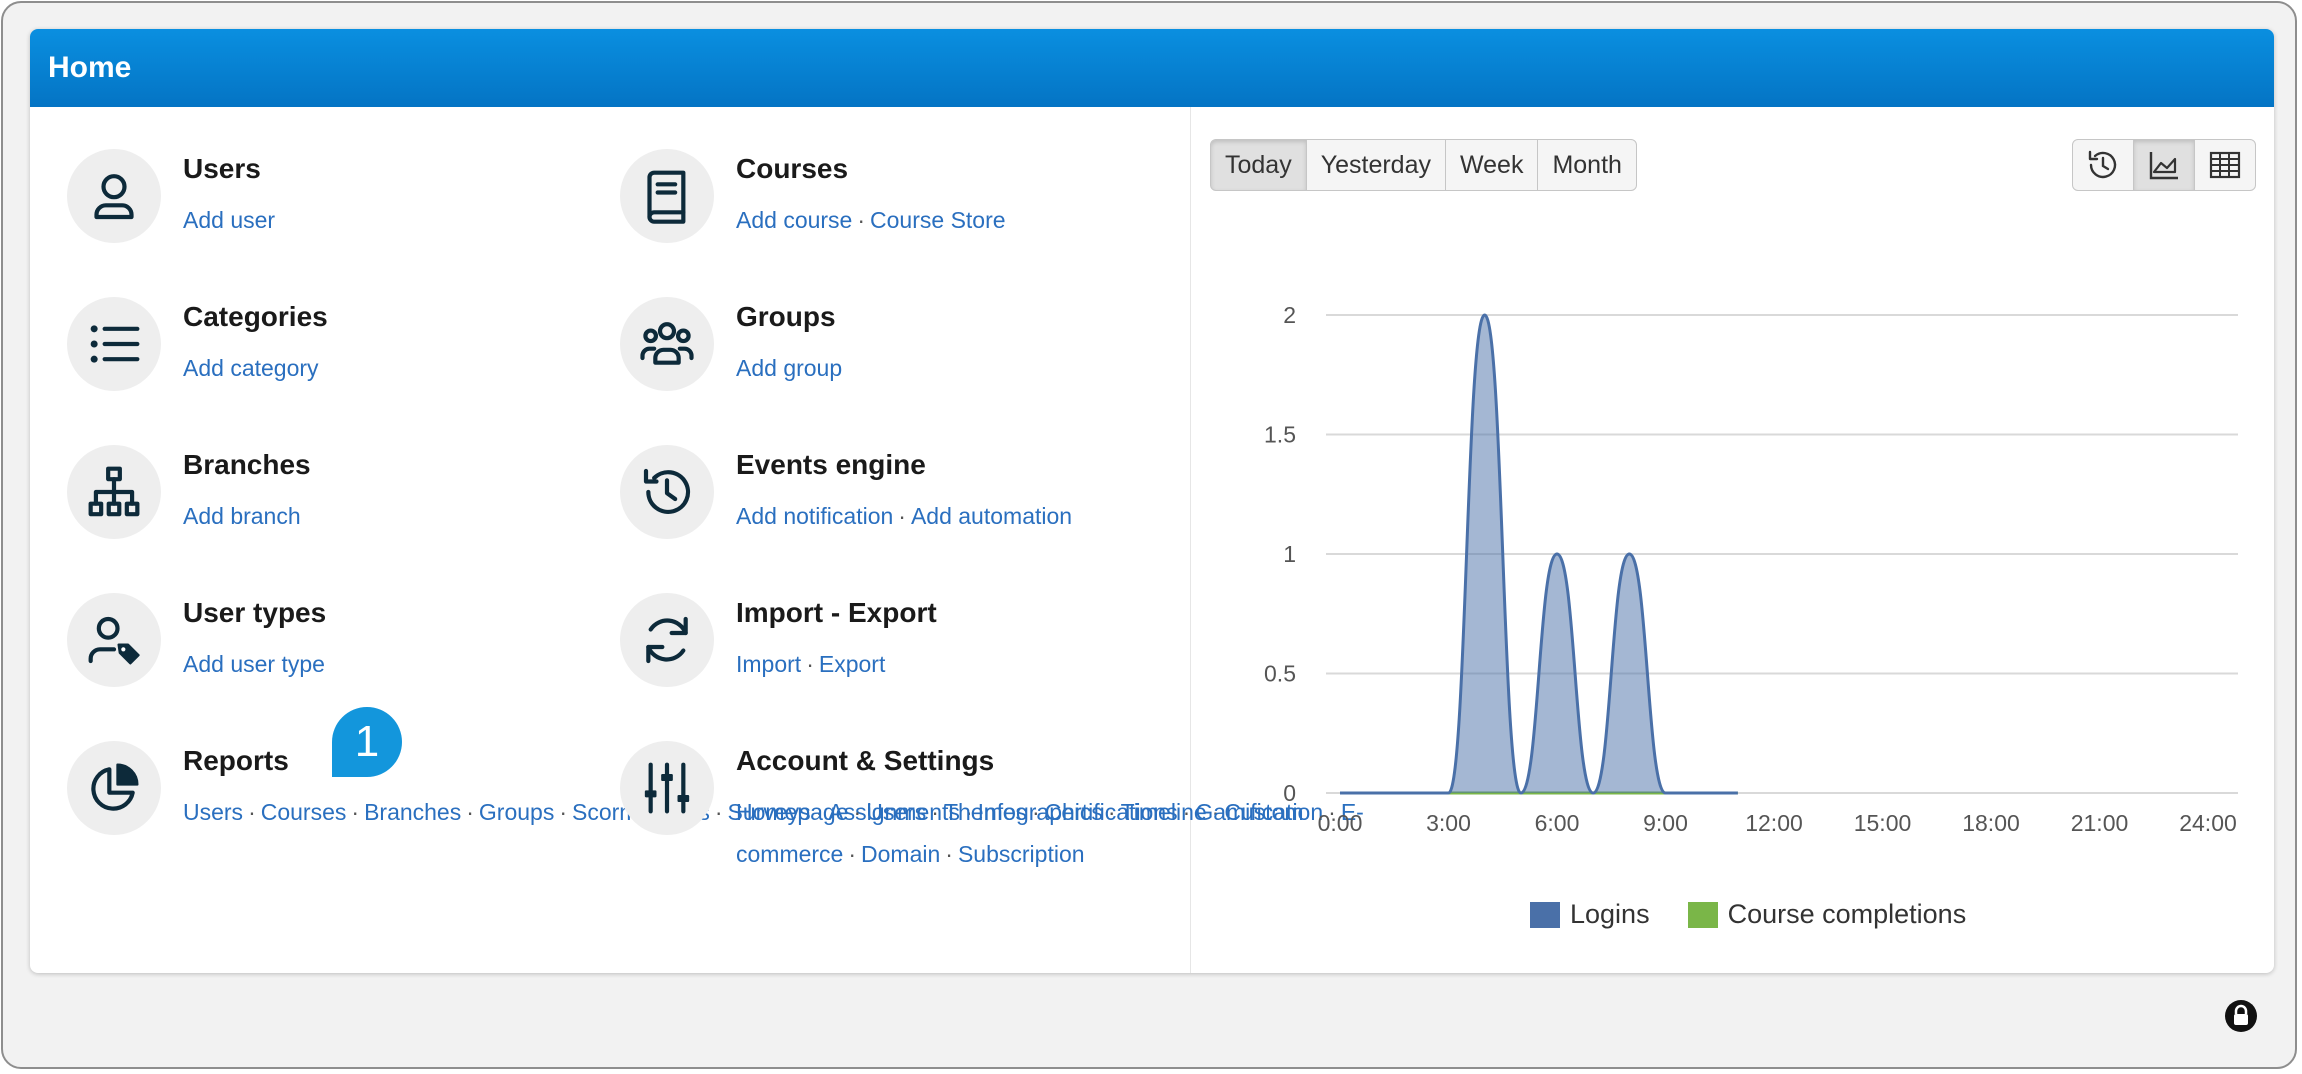  I want to click on x-tick-label: 3:00, so click(1448, 823).